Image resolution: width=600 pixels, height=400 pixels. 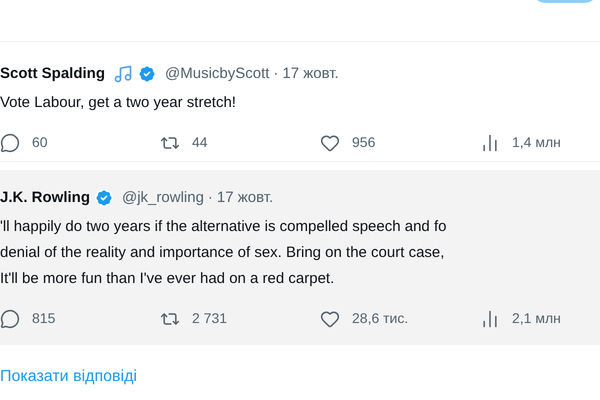 I want to click on repost-button: 2 731, so click(x=240, y=318).